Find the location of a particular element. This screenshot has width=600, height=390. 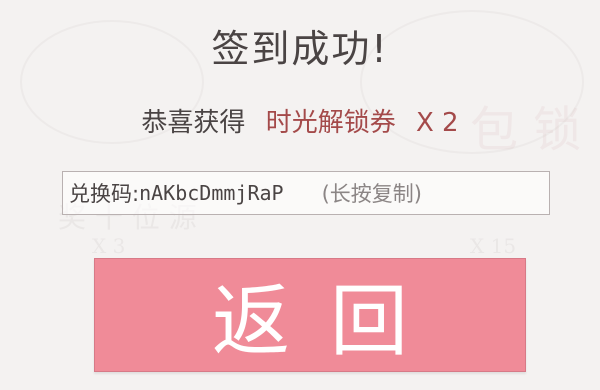

dialog-title: 签到成功! is located at coordinates (300, 45).